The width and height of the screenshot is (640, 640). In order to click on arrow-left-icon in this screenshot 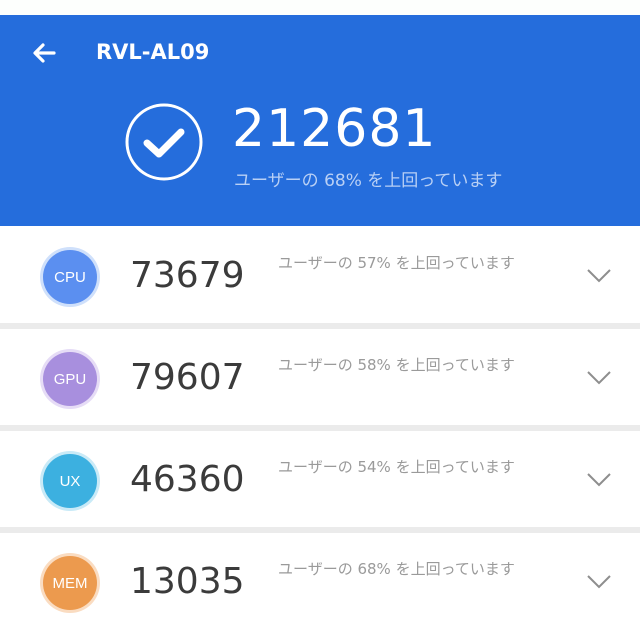, I will do `click(44, 53)`.